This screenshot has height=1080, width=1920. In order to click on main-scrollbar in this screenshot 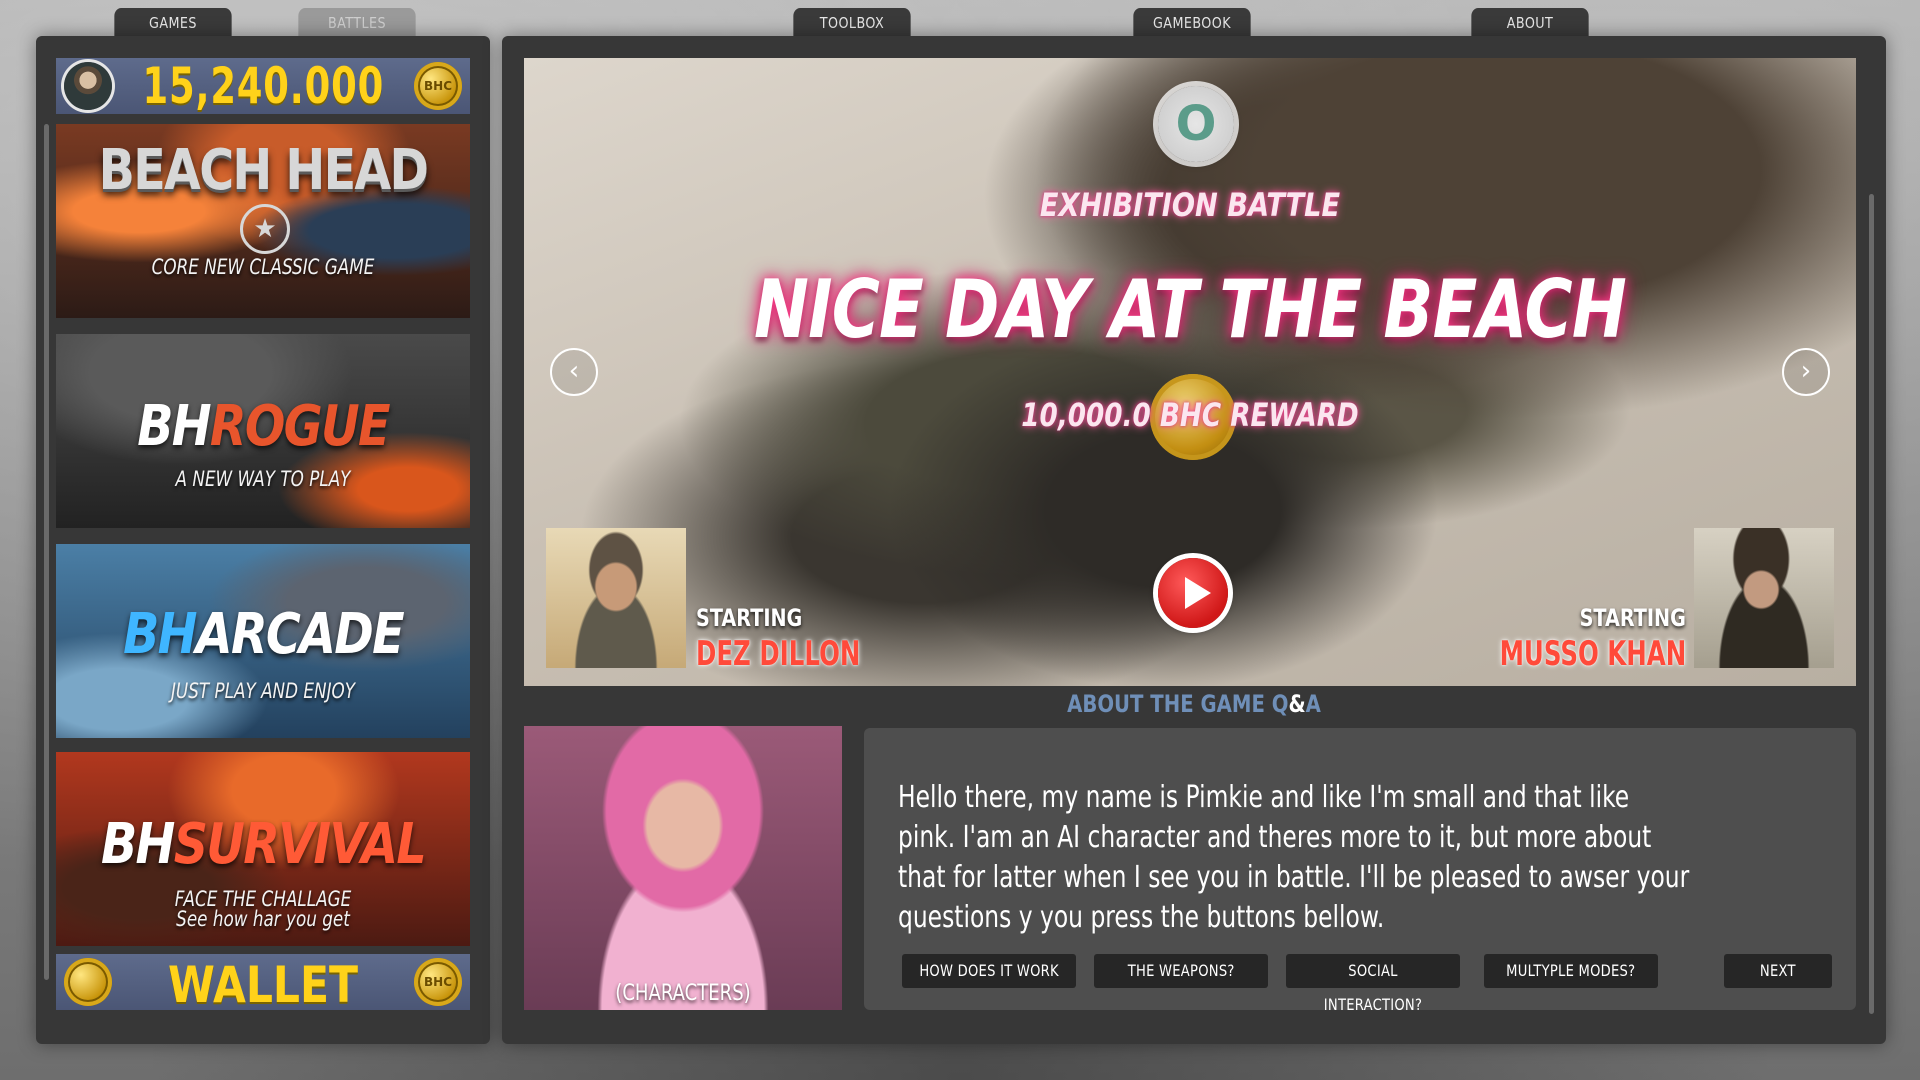, I will do `click(1871, 604)`.